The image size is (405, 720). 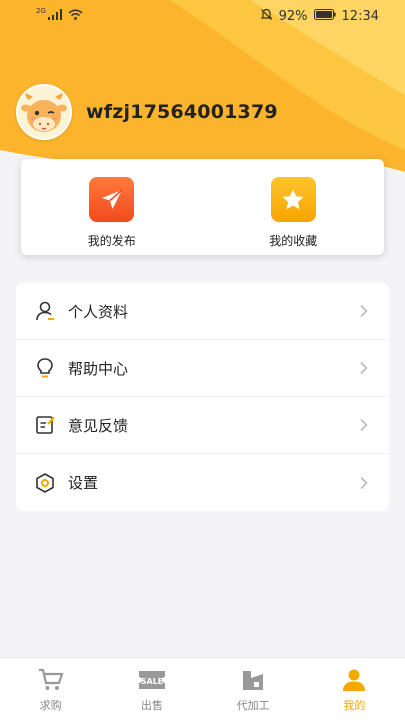 I want to click on star-icon, so click(x=293, y=199).